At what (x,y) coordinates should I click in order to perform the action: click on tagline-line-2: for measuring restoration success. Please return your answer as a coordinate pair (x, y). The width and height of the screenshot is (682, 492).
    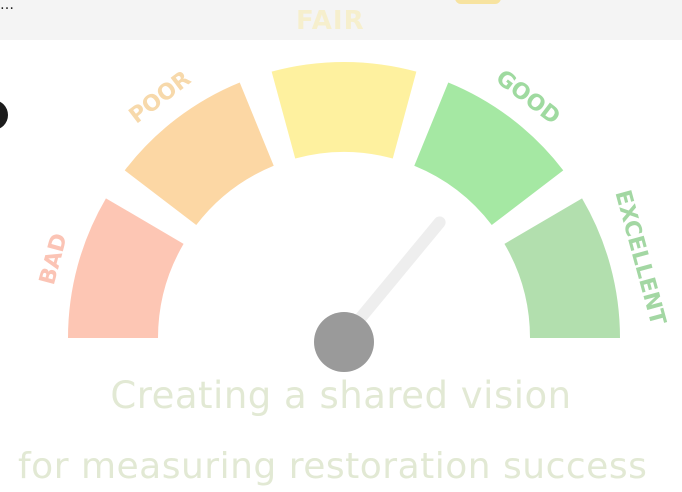
    Looking at the image, I should click on (333, 466).